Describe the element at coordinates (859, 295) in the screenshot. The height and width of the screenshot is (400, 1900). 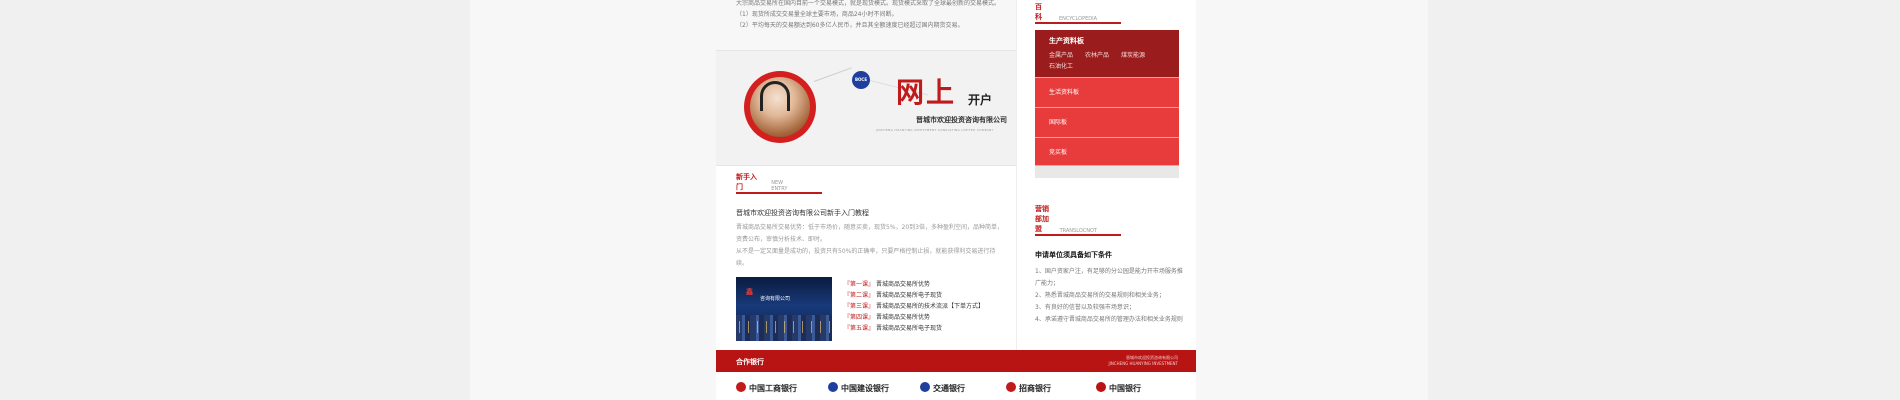
I see `chapter-number: 『第二课』` at that location.